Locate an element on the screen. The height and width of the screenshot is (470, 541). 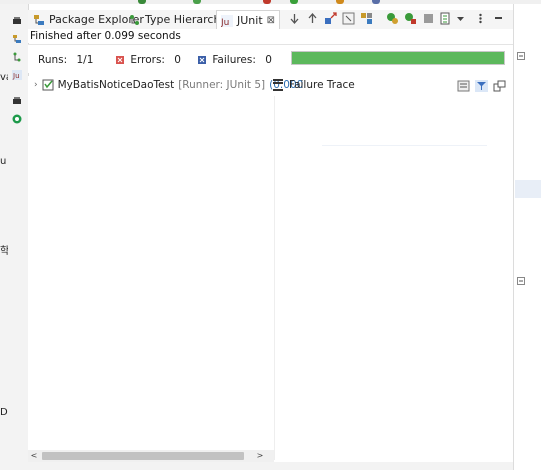
progress-bar is located at coordinates (398, 58).